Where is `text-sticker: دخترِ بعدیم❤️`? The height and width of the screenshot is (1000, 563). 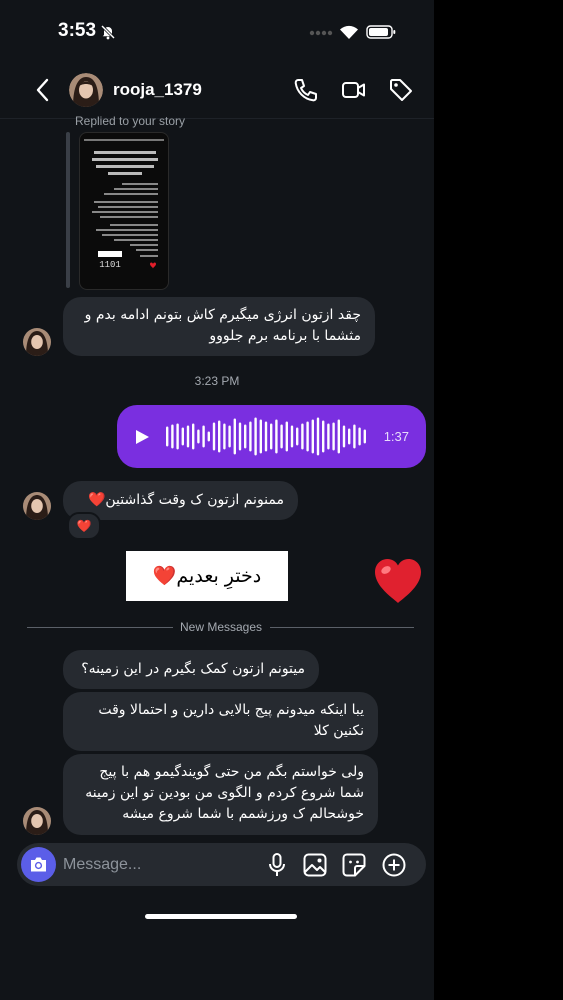 text-sticker: دخترِ بعدیم❤️ is located at coordinates (207, 576).